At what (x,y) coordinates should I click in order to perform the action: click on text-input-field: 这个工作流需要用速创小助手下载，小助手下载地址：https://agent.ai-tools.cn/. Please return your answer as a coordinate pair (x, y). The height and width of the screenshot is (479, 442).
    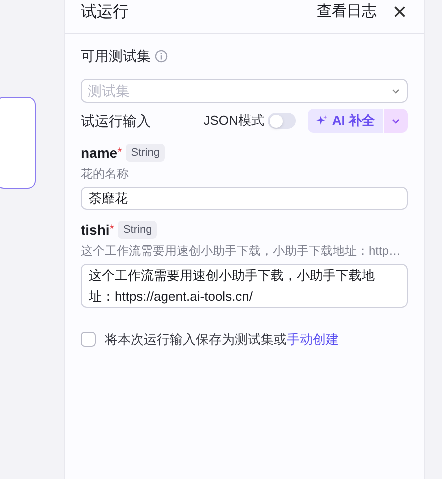
    Looking at the image, I should click on (244, 286).